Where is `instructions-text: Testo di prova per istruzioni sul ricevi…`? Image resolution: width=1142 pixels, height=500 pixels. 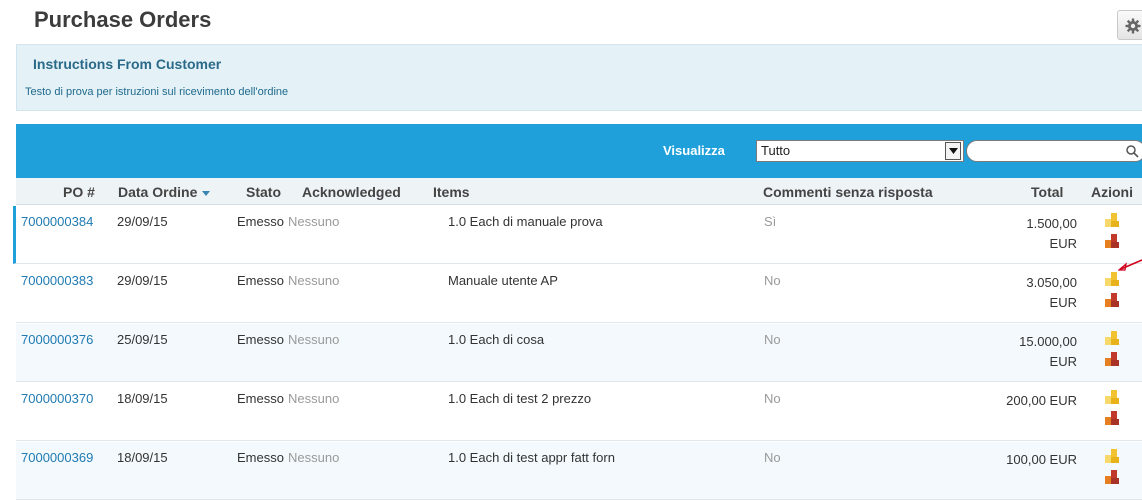
instructions-text: Testo di prova per istruzioni sul ricevi… is located at coordinates (157, 92).